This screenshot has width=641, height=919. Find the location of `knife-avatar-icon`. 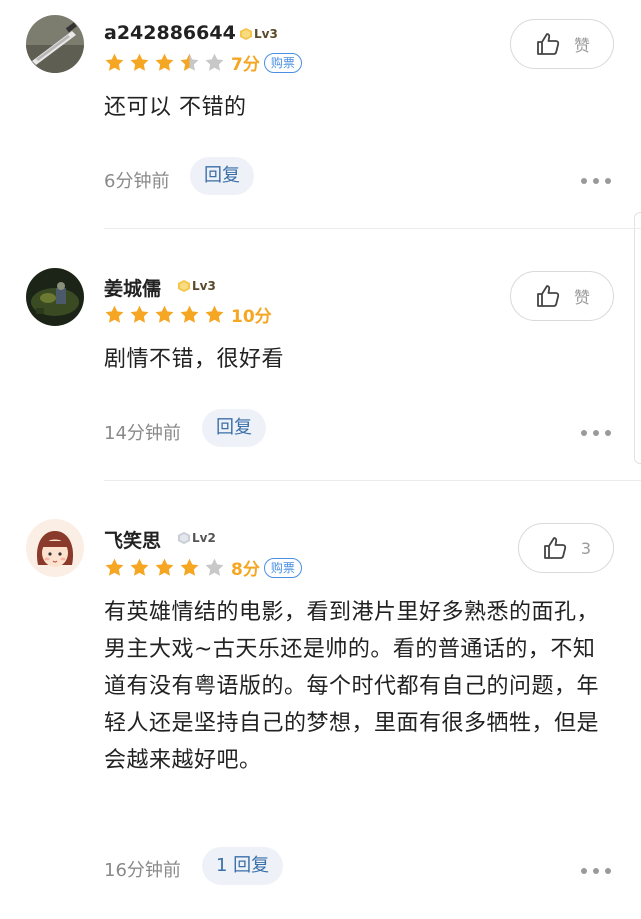

knife-avatar-icon is located at coordinates (55, 44).